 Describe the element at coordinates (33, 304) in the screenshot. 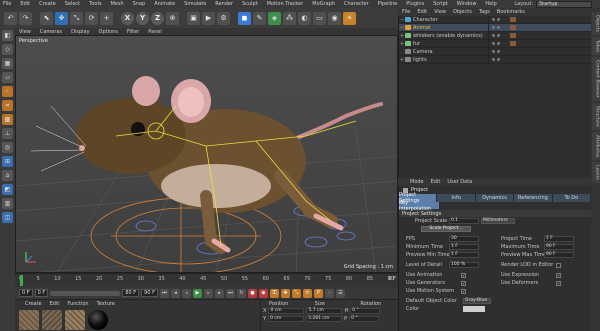

I see `material-menu-create: Create` at that location.